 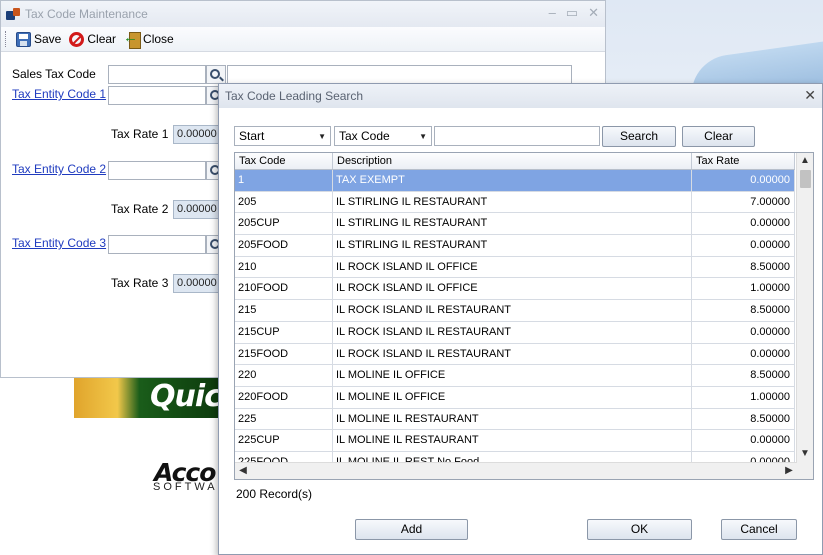 What do you see at coordinates (196, 283) in the screenshot?
I see `tax-rate-3-value: 0.00000` at bounding box center [196, 283].